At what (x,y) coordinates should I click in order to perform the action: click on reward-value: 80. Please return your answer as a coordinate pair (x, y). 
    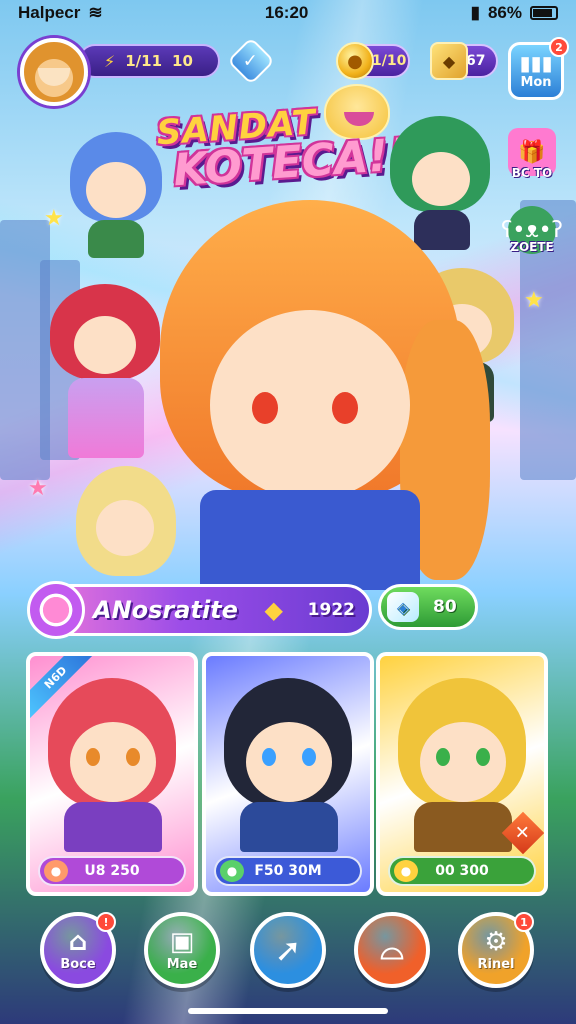
    Looking at the image, I should click on (445, 607).